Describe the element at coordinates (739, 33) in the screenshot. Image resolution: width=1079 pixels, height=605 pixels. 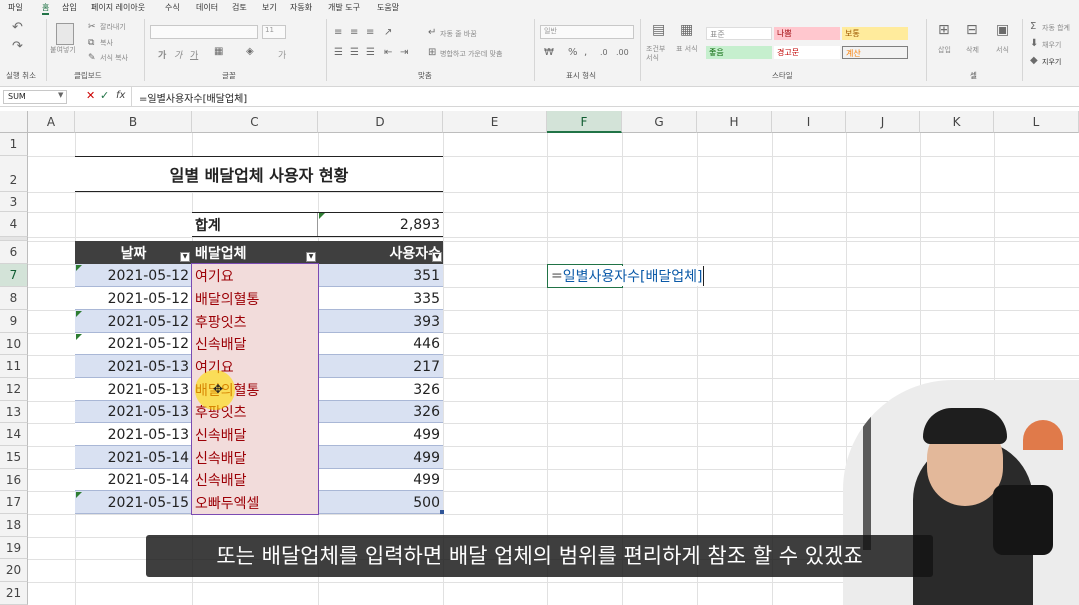
I see `style-normal: 표준` at that location.